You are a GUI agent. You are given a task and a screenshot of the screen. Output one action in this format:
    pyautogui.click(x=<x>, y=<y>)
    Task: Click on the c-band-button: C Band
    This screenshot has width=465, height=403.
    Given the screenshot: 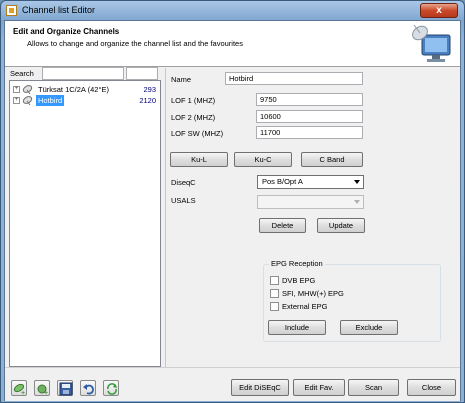 What is the action you would take?
    pyautogui.click(x=332, y=159)
    